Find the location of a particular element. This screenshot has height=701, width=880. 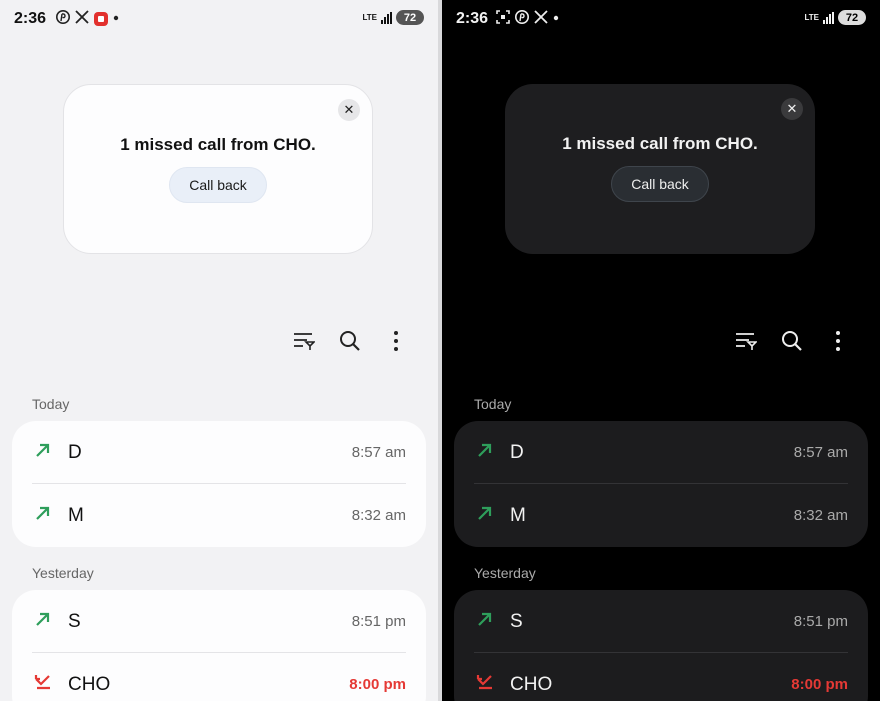

screenshot-icon is located at coordinates (503, 19).